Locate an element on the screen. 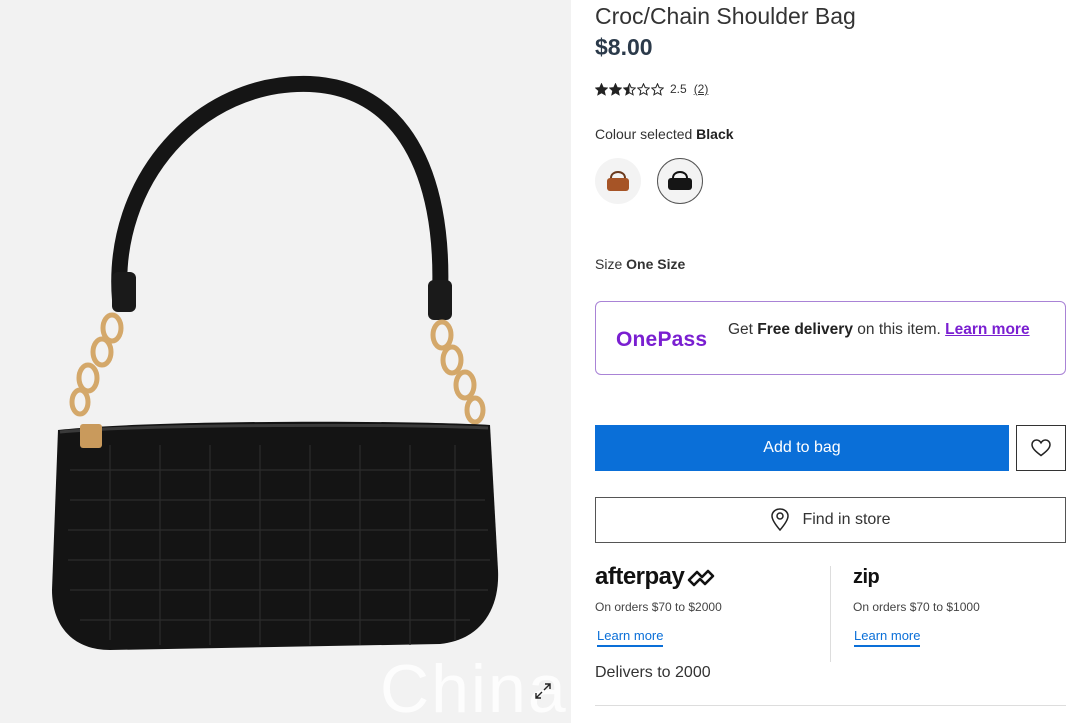 The height and width of the screenshot is (723, 1080). tan-bag-thumbnail is located at coordinates (618, 181).